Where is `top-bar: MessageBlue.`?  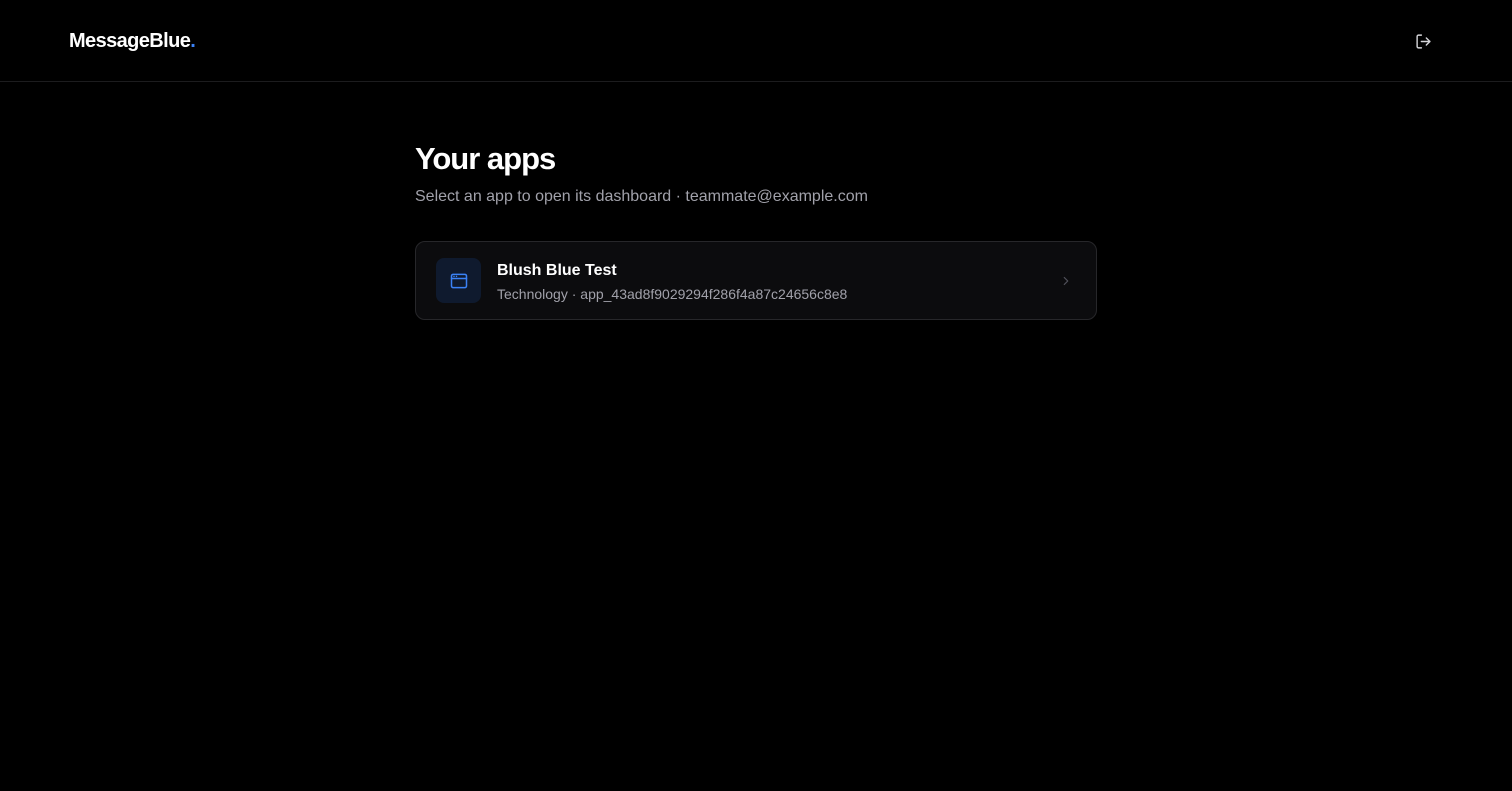 top-bar: MessageBlue. is located at coordinates (756, 41).